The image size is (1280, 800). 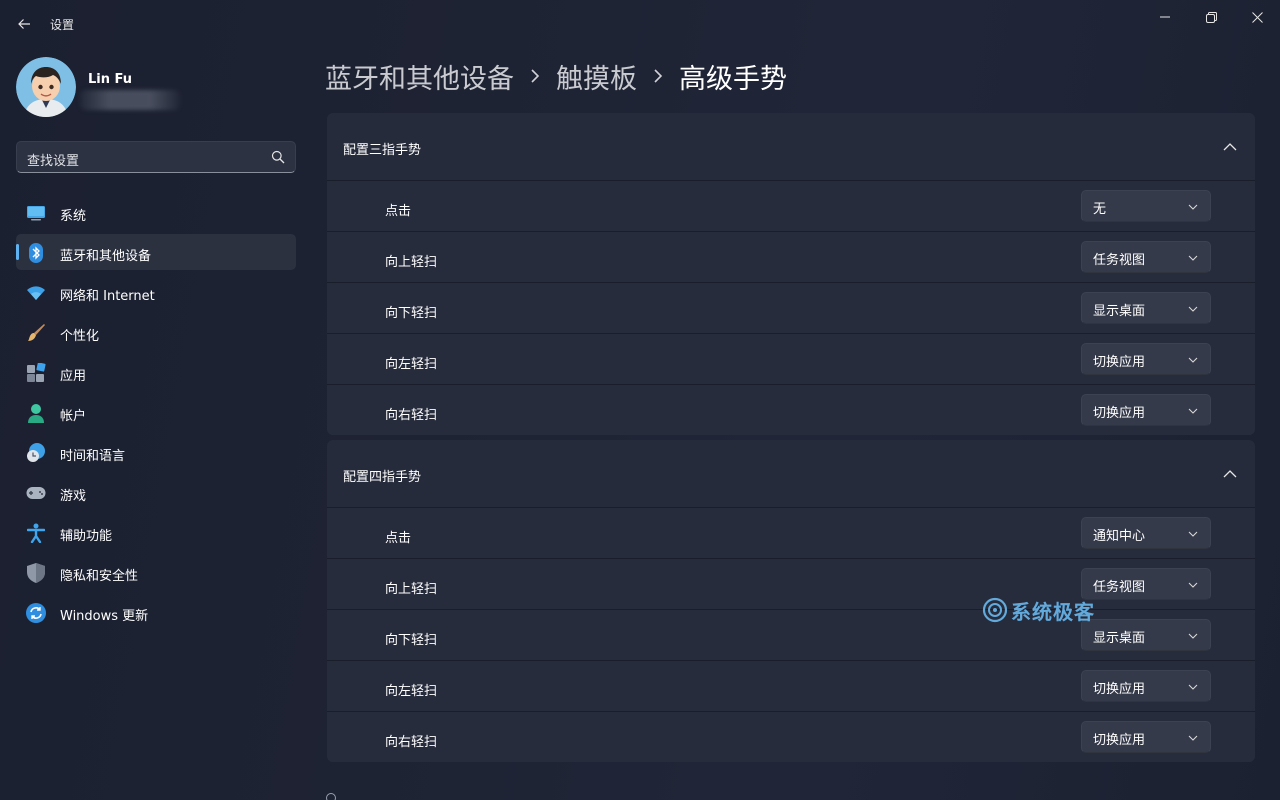 What do you see at coordinates (156, 292) in the screenshot?
I see `sidebar-item-network: 网络和 Internet` at bounding box center [156, 292].